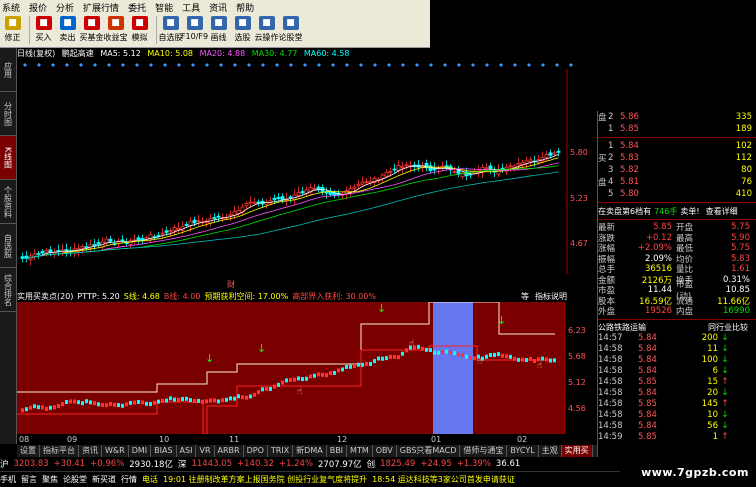  Describe the element at coordinates (722, 211) in the screenshot. I see `view-detail-link: 查看详细` at that location.